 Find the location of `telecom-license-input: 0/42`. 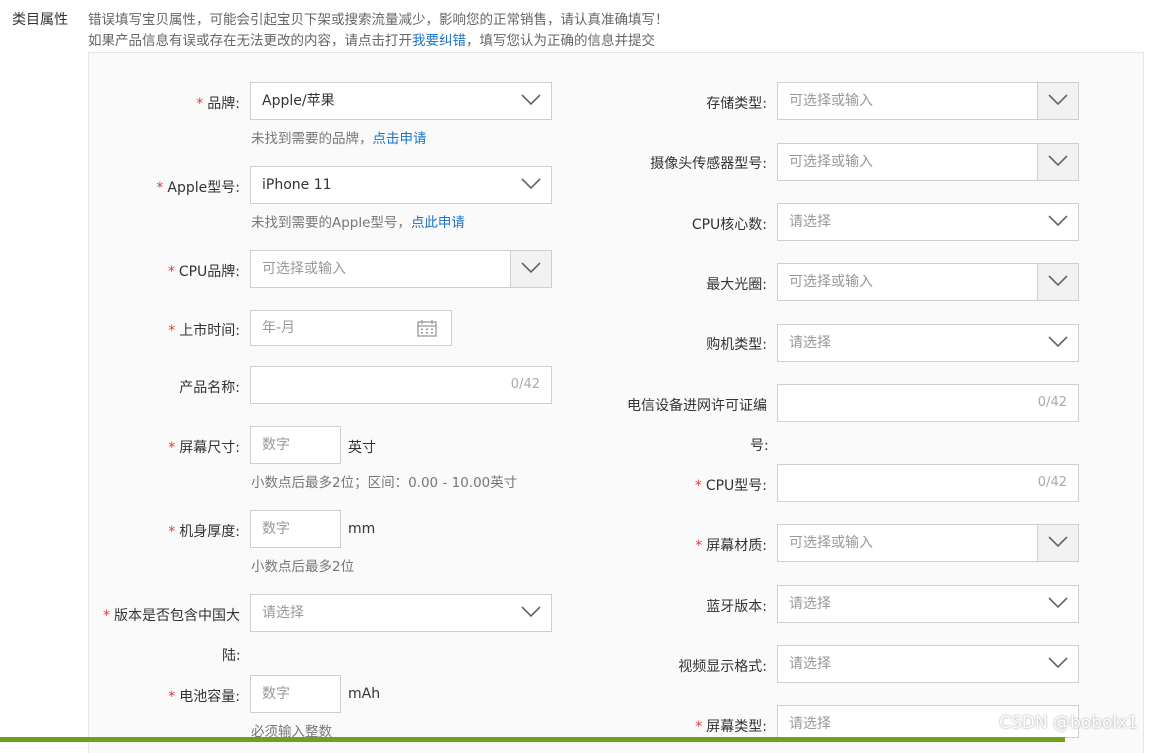

telecom-license-input: 0/42 is located at coordinates (928, 403).